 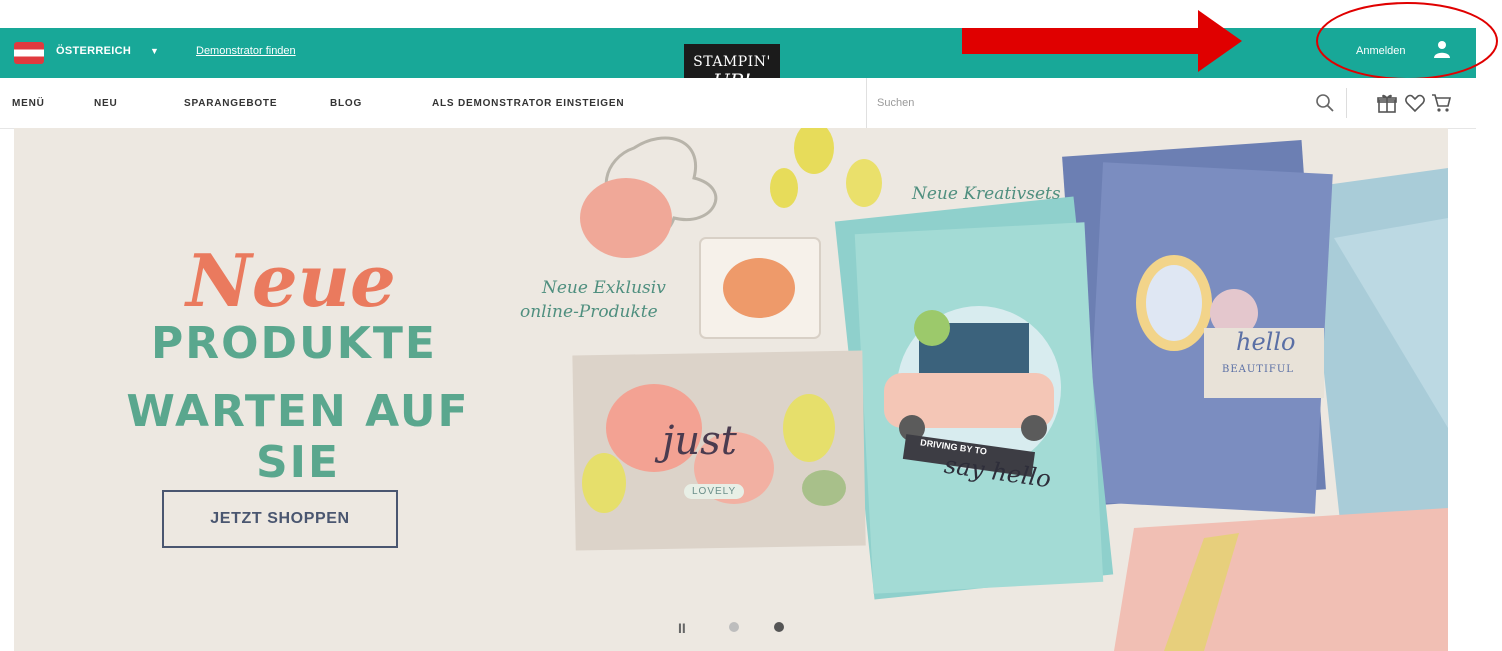 I want to click on nav-item-offers: SPARANGEBOTE, so click(x=230, y=103).